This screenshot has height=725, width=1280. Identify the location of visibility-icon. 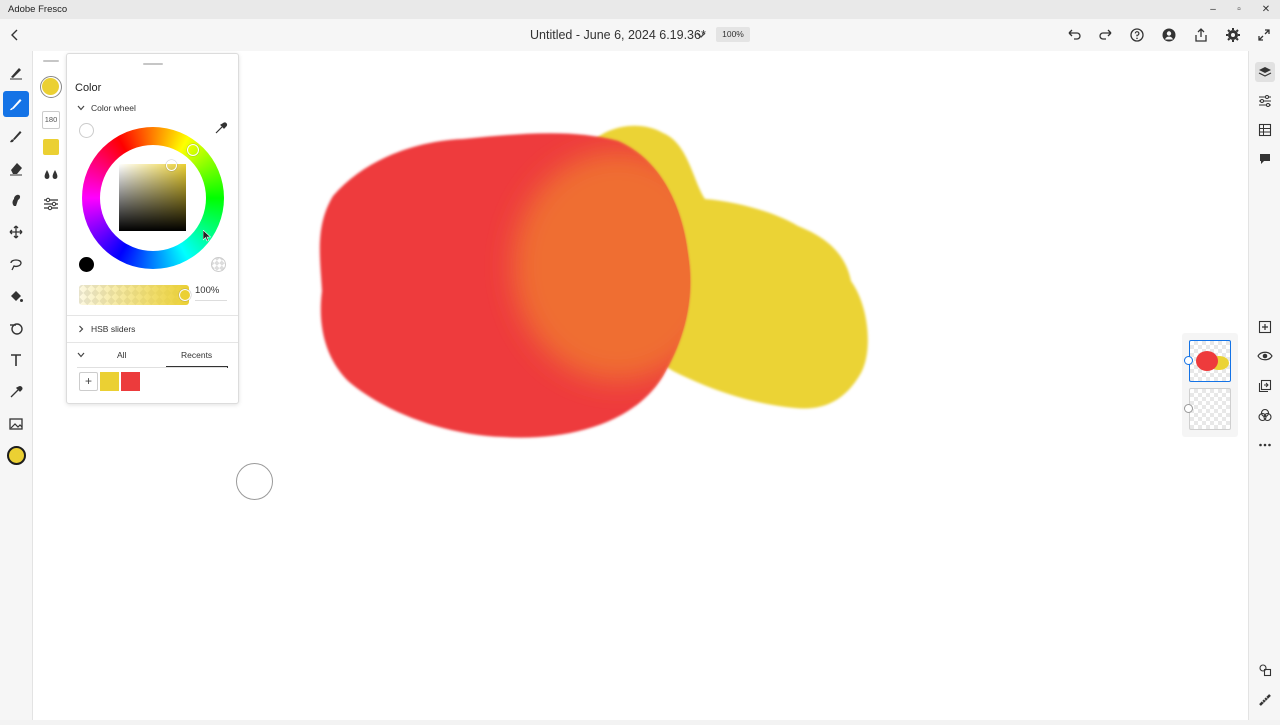
(1265, 356).